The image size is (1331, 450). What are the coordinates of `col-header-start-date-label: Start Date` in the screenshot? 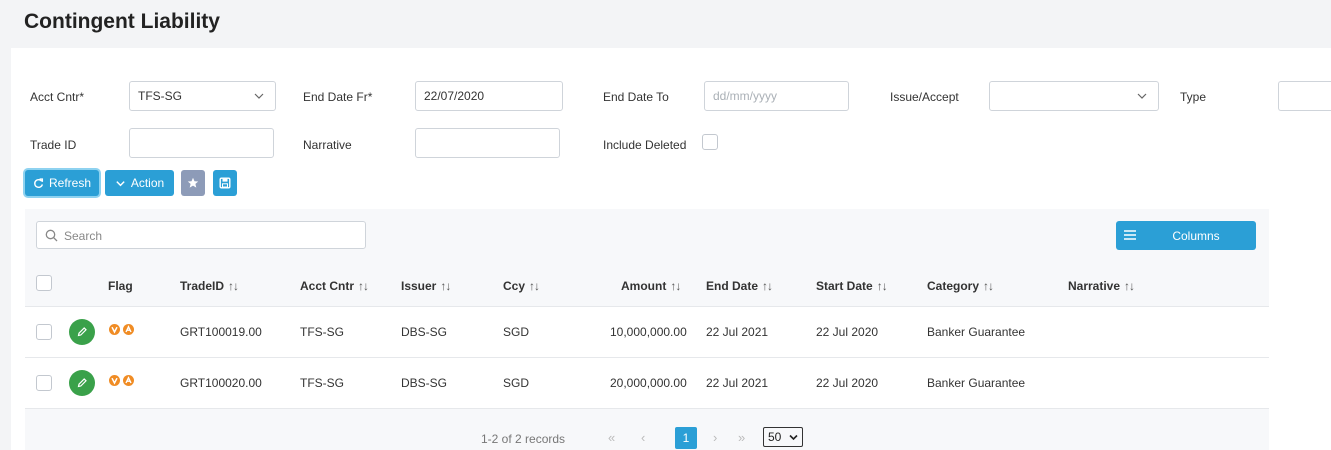 It's located at (844, 286).